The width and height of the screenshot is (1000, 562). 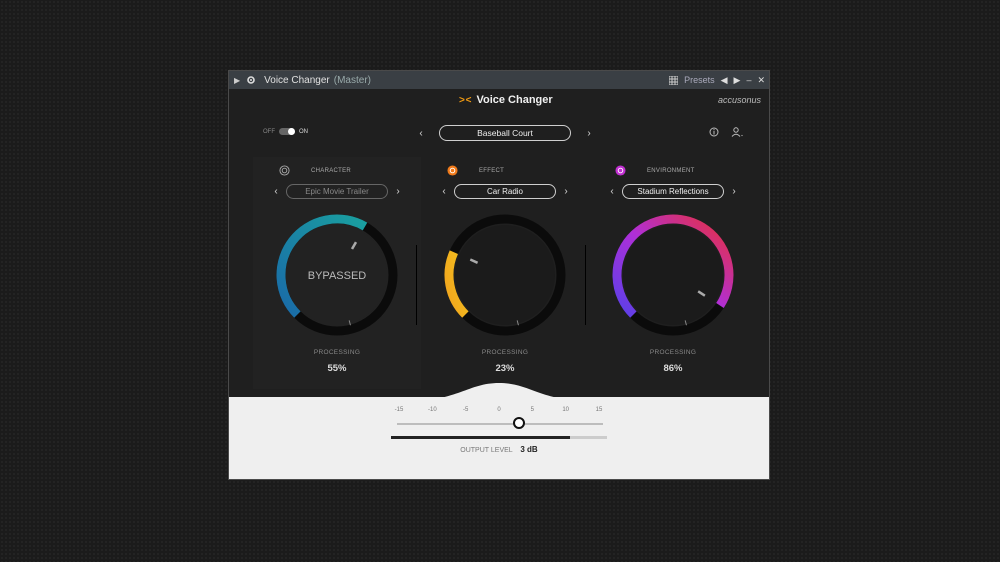 I want to click on maker-logo: accusonus, so click(x=739, y=100).